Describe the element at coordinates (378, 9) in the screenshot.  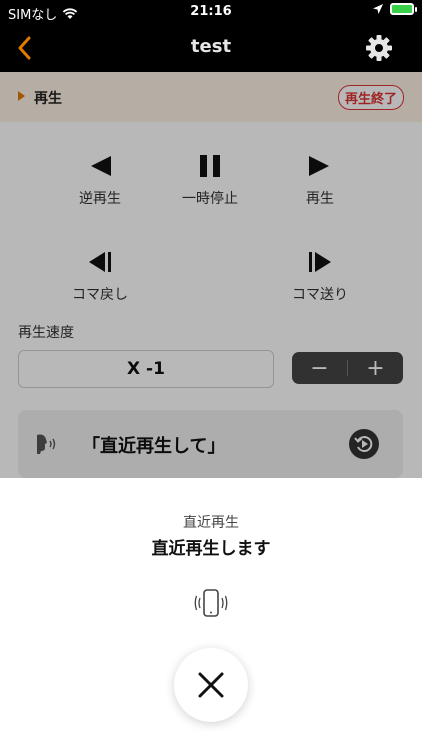
I see `location-arrow-icon` at that location.